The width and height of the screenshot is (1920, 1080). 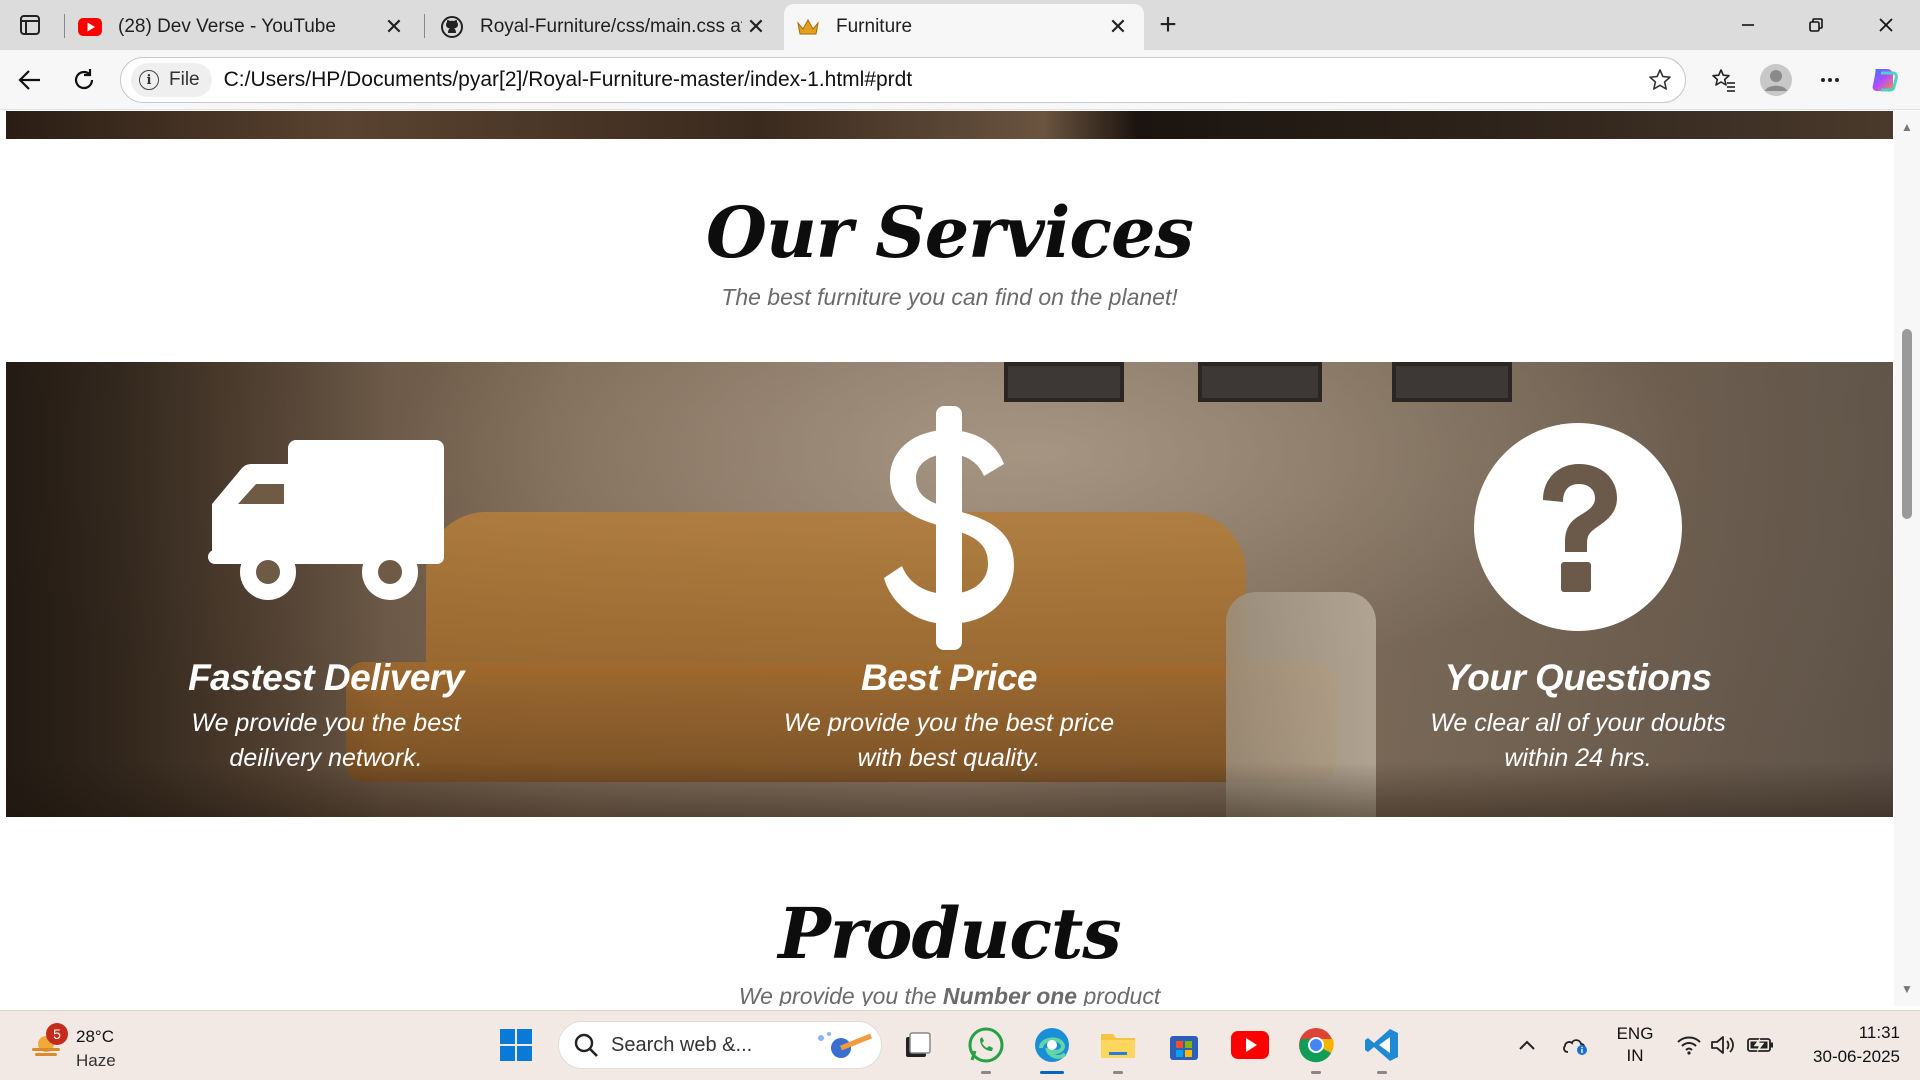 I want to click on service-name: Fastest Delivery, so click(x=326, y=677).